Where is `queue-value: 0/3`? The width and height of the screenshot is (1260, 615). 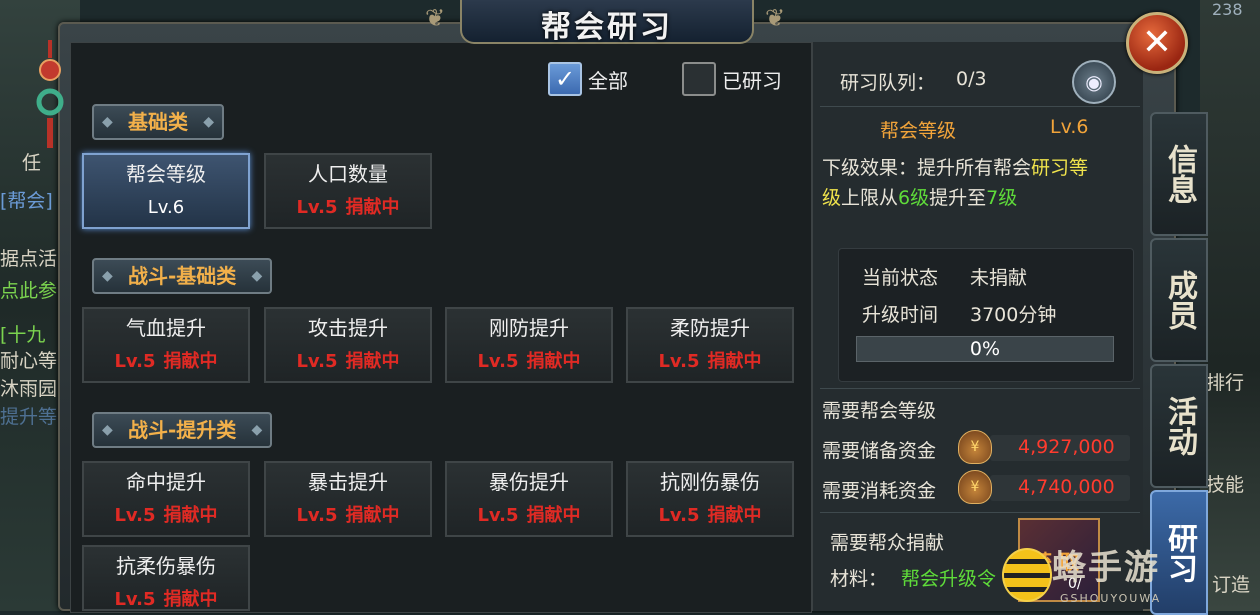
queue-value: 0/3 is located at coordinates (971, 79).